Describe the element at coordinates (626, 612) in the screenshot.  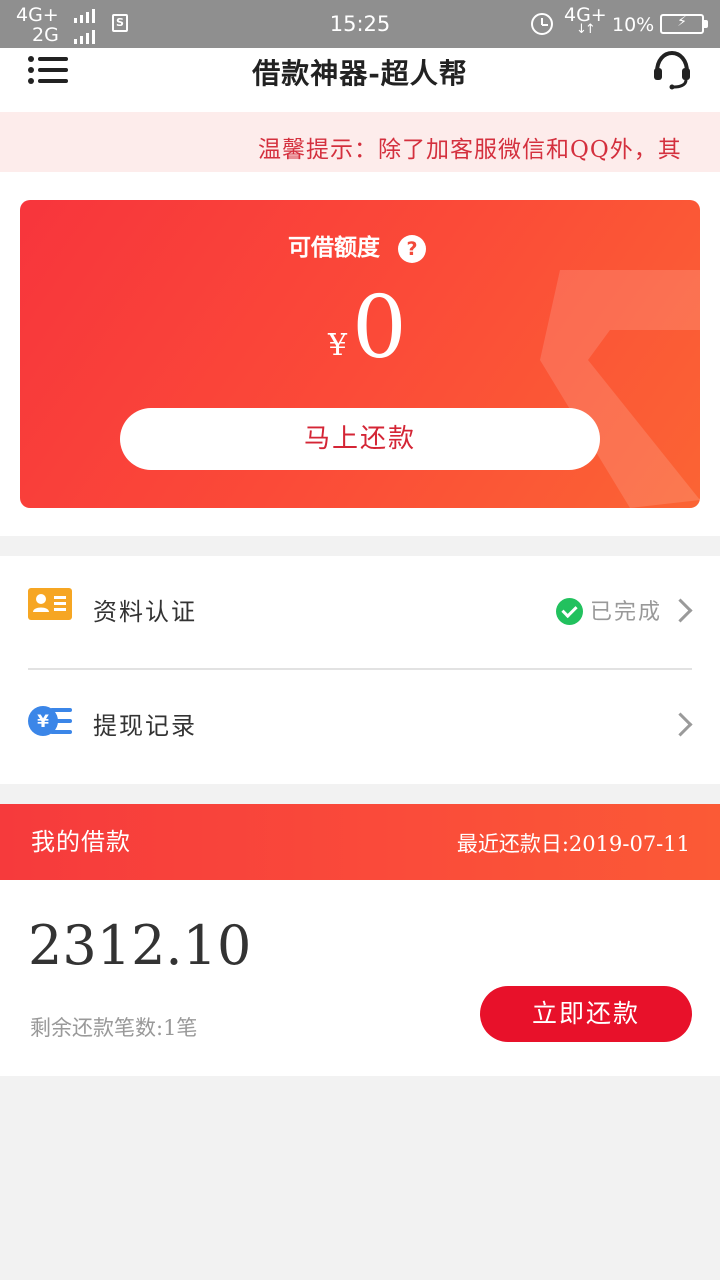
I see `verification-status: 已完成` at that location.